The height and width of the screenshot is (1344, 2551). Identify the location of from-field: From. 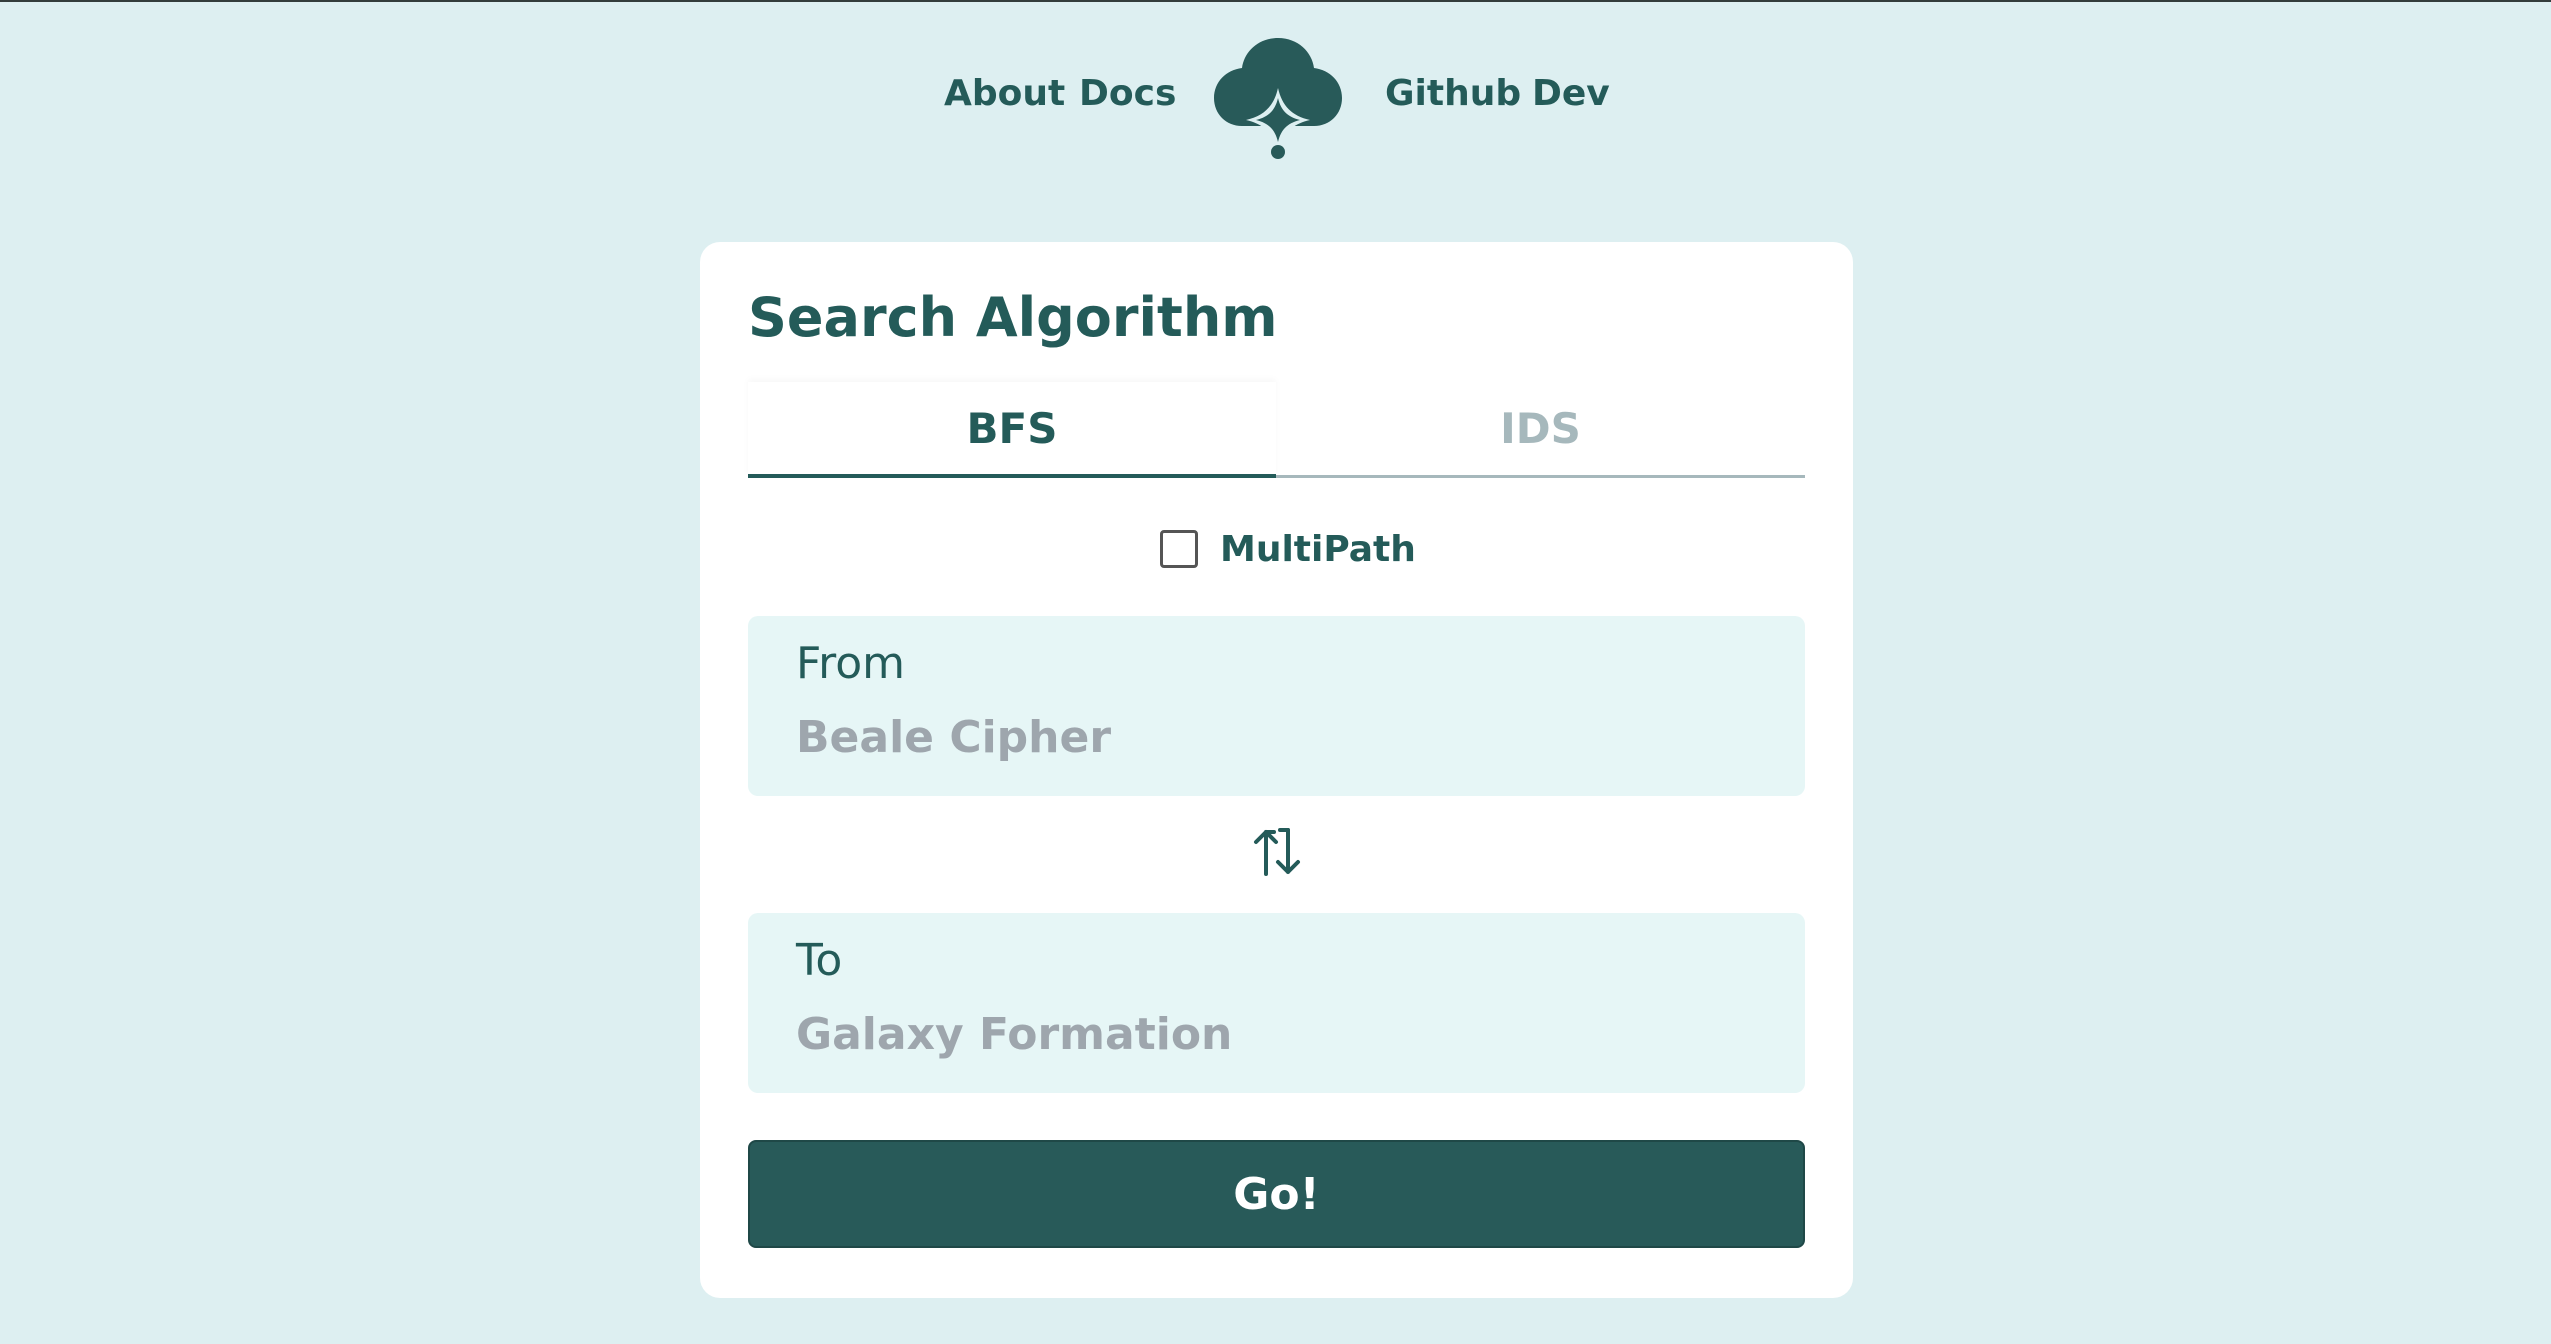
(1276, 706).